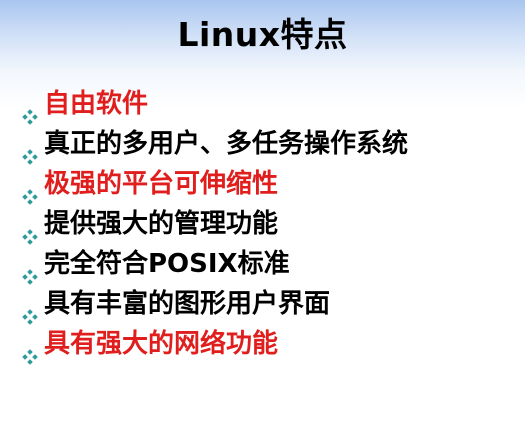 Image resolution: width=525 pixels, height=429 pixels. What do you see at coordinates (96, 104) in the screenshot?
I see `bullet-text: 自由软件` at bounding box center [96, 104].